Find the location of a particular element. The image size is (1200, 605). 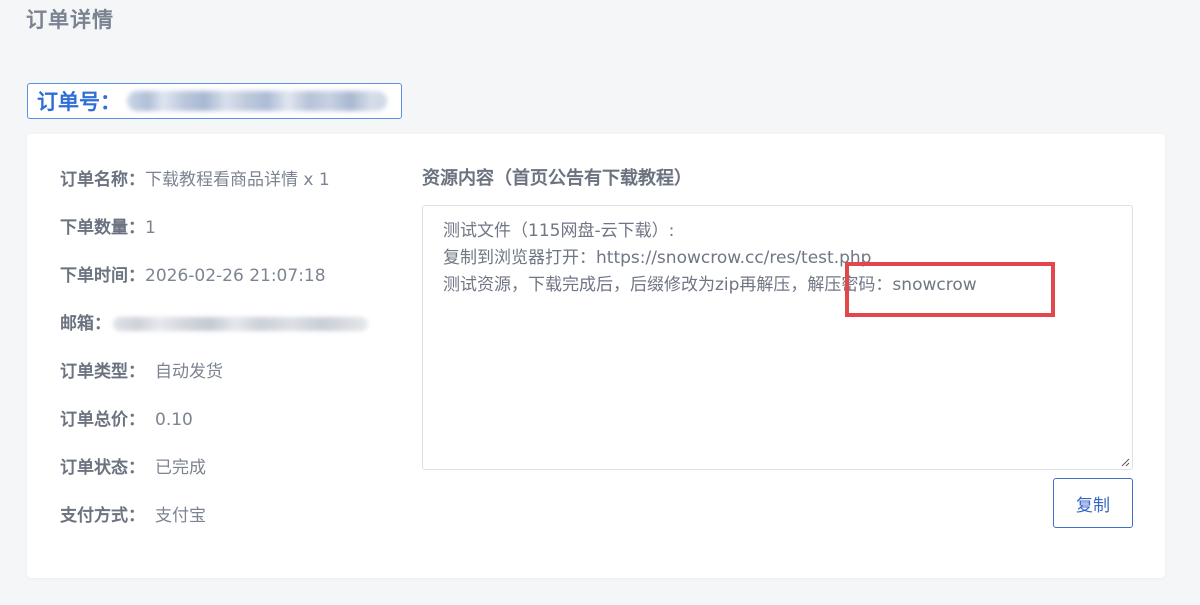

order-time-label: 下单时间： is located at coordinates (102, 276).